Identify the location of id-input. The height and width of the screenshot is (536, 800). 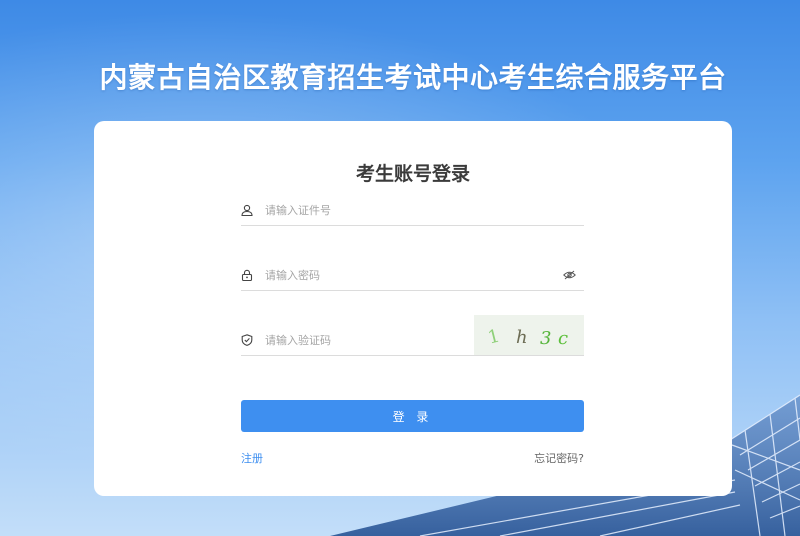
(405, 210).